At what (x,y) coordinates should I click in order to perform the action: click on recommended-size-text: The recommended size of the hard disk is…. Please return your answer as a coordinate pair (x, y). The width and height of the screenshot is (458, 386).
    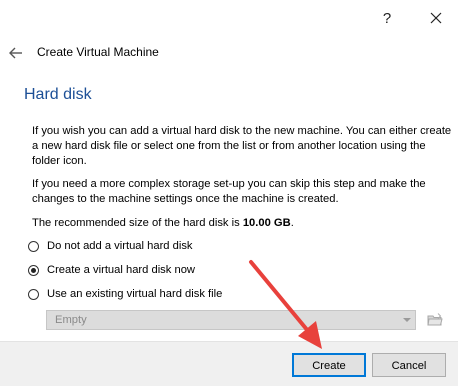
    Looking at the image, I should click on (242, 223).